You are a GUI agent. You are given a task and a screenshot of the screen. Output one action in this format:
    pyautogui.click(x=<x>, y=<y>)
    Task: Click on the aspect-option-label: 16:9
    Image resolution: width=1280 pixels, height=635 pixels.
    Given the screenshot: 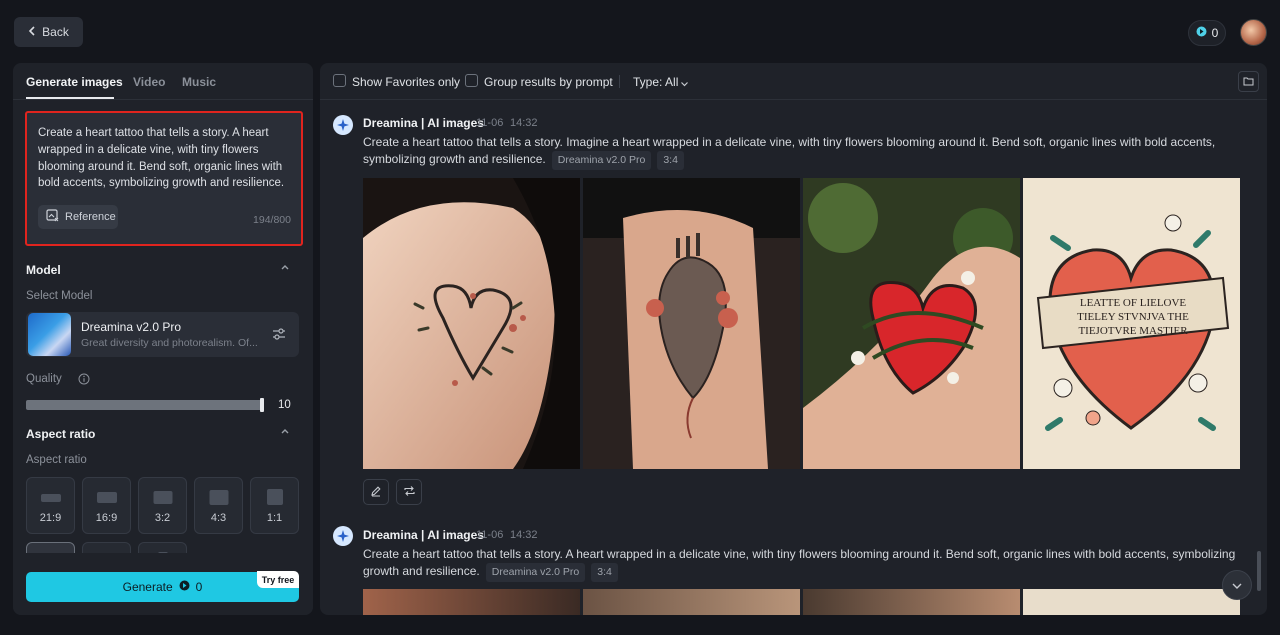 What is the action you would take?
    pyautogui.click(x=106, y=518)
    